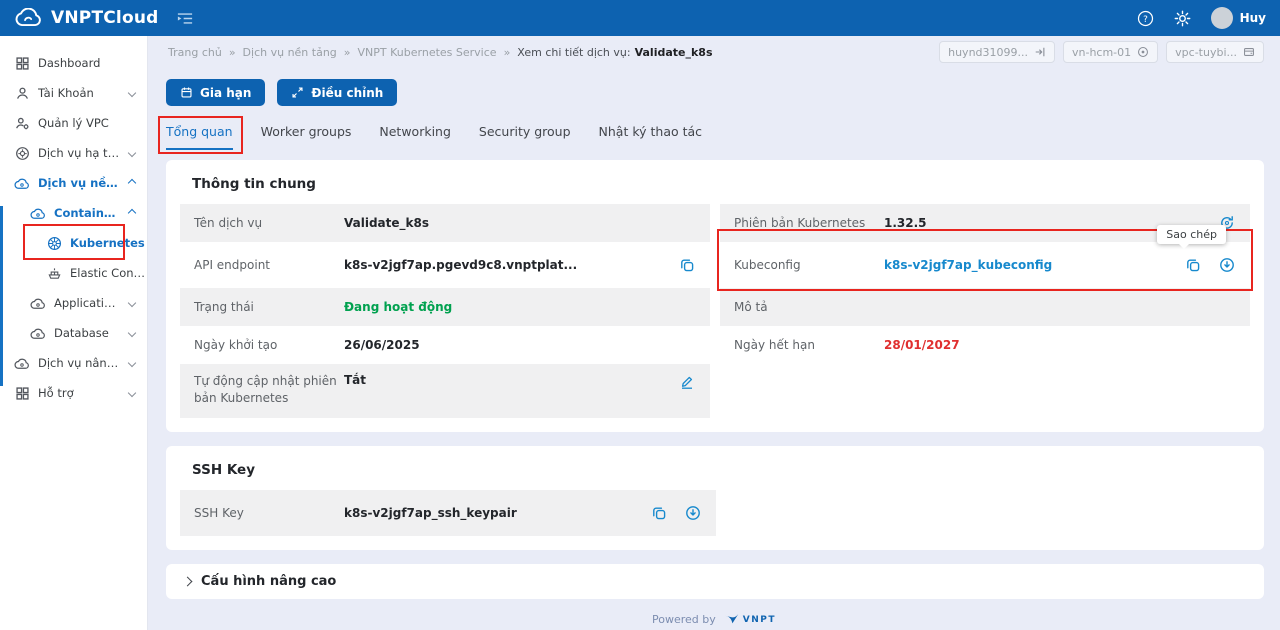  What do you see at coordinates (715, 498) in the screenshot?
I see `ssh-key-card: SSH Key SSH Key k8s-v2jgf7ap_ssh_keypair` at bounding box center [715, 498].